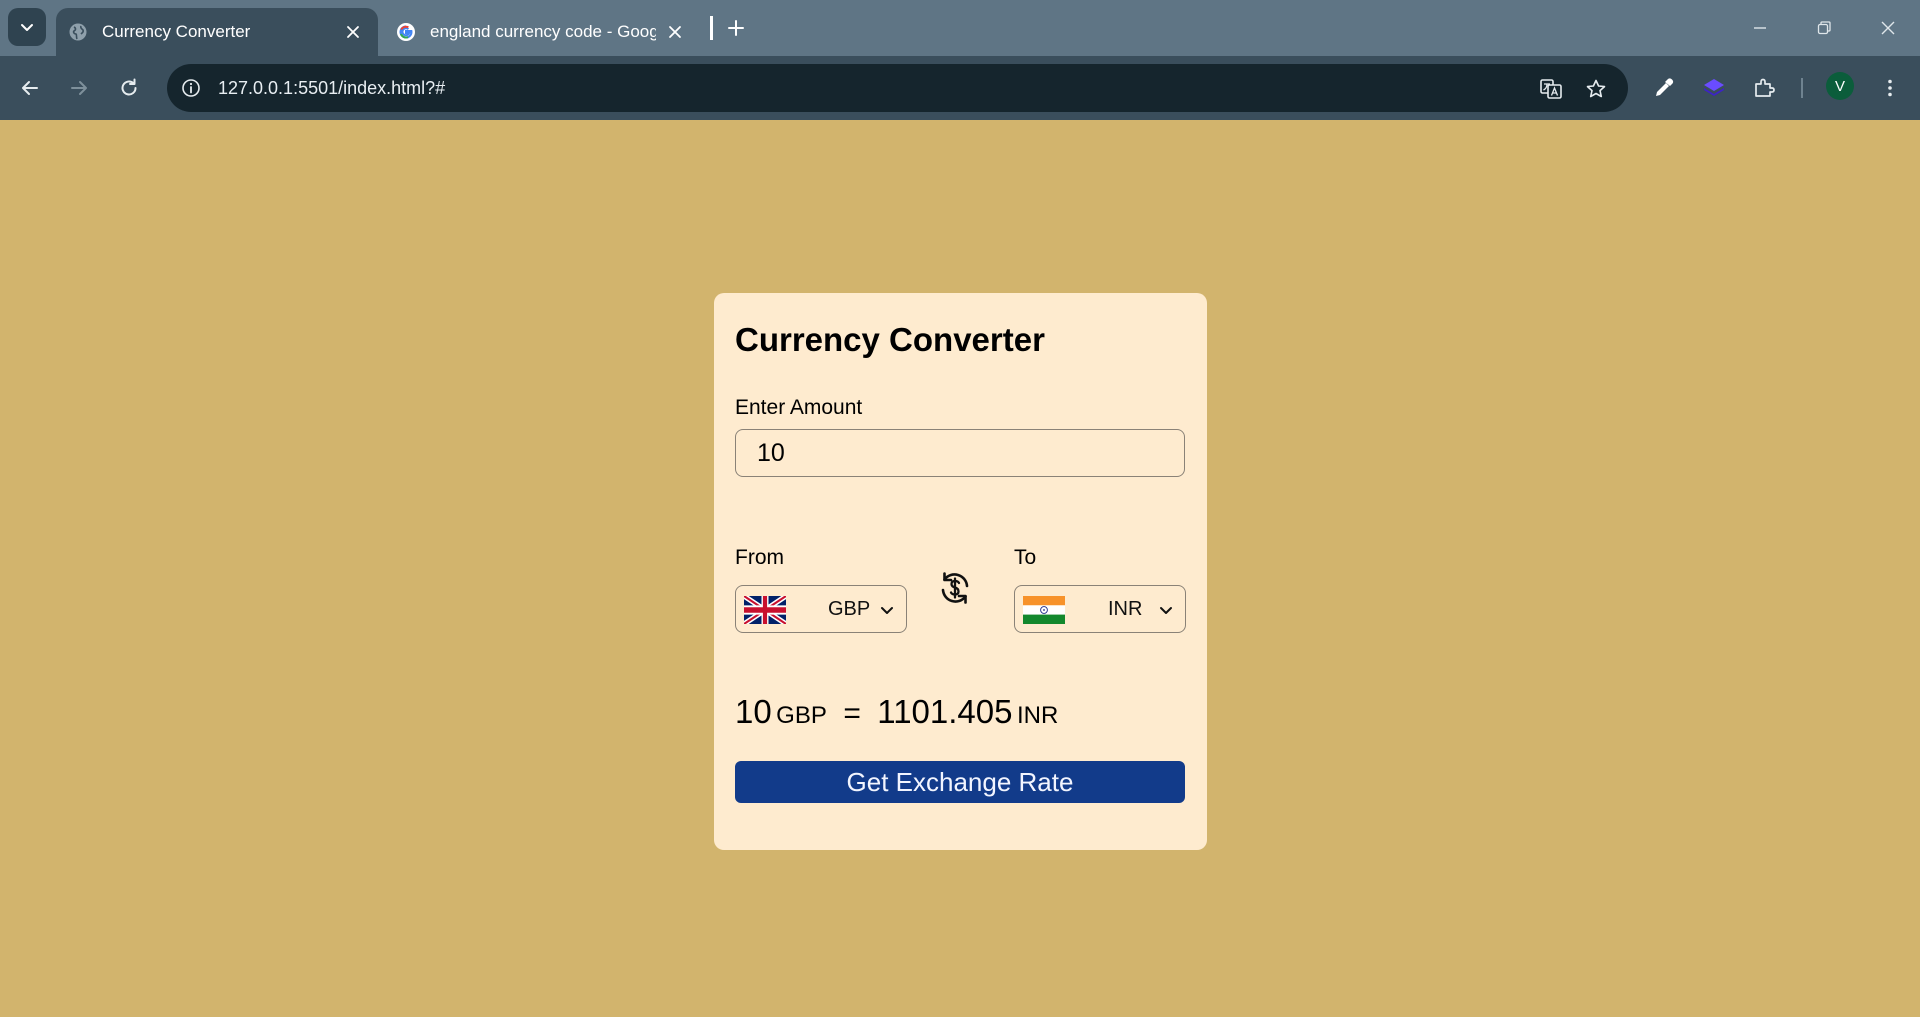  Describe the element at coordinates (801, 715) in the screenshot. I see `result-from-code: GBP` at that location.